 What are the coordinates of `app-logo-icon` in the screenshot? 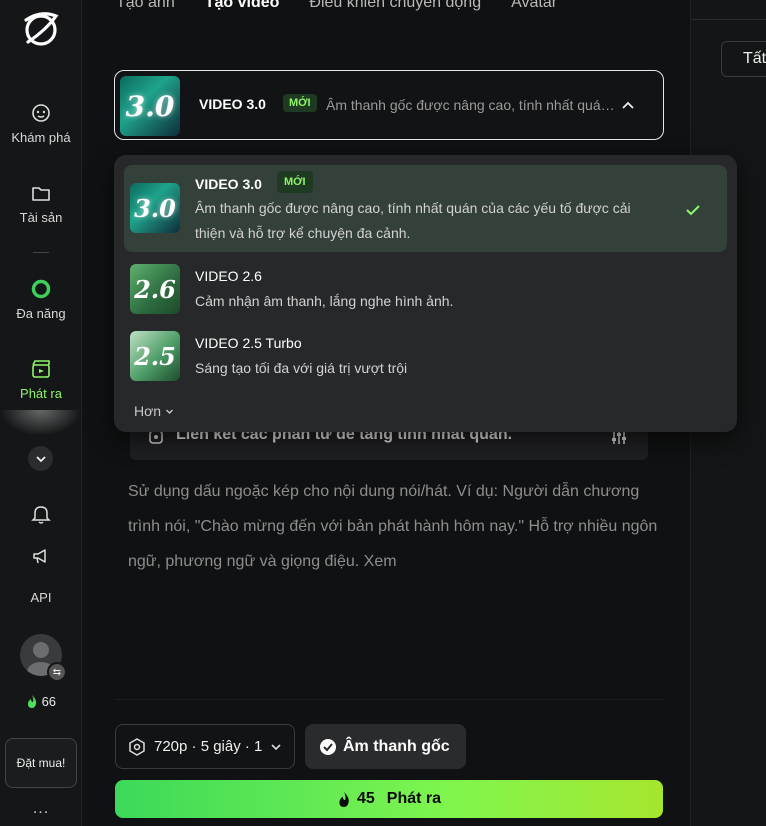 It's located at (41, 29).